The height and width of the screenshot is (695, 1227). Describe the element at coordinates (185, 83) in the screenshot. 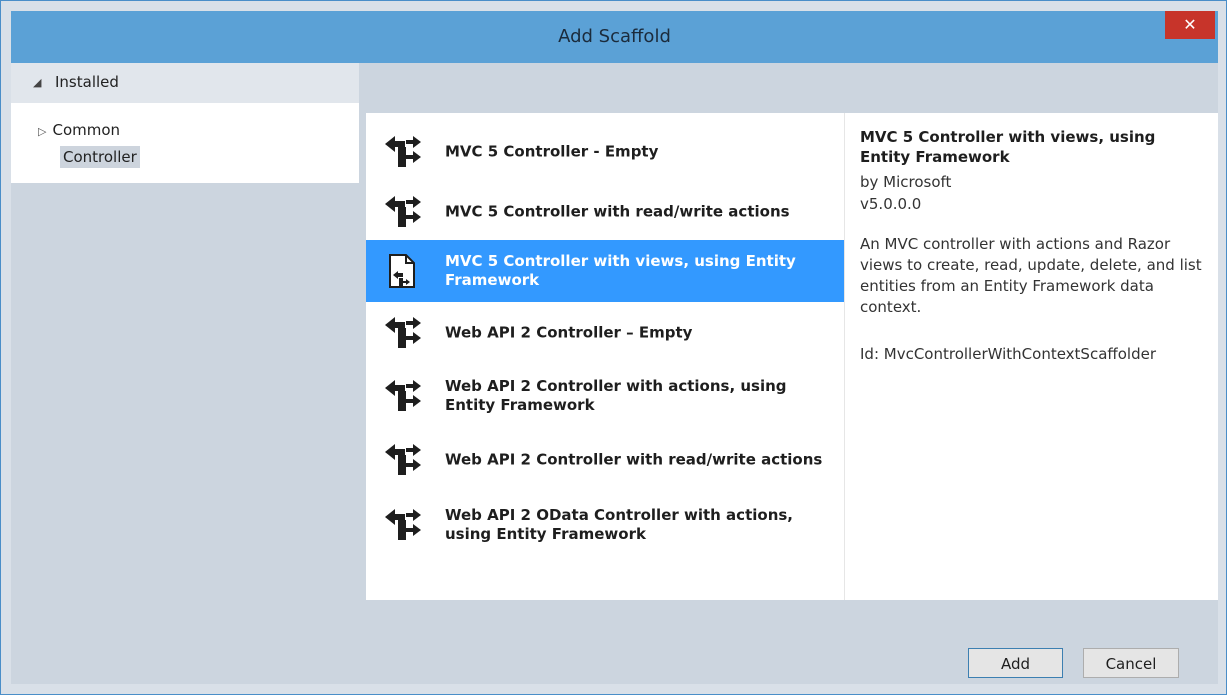

I see `tree-node-installed: ◢ Installed` at that location.